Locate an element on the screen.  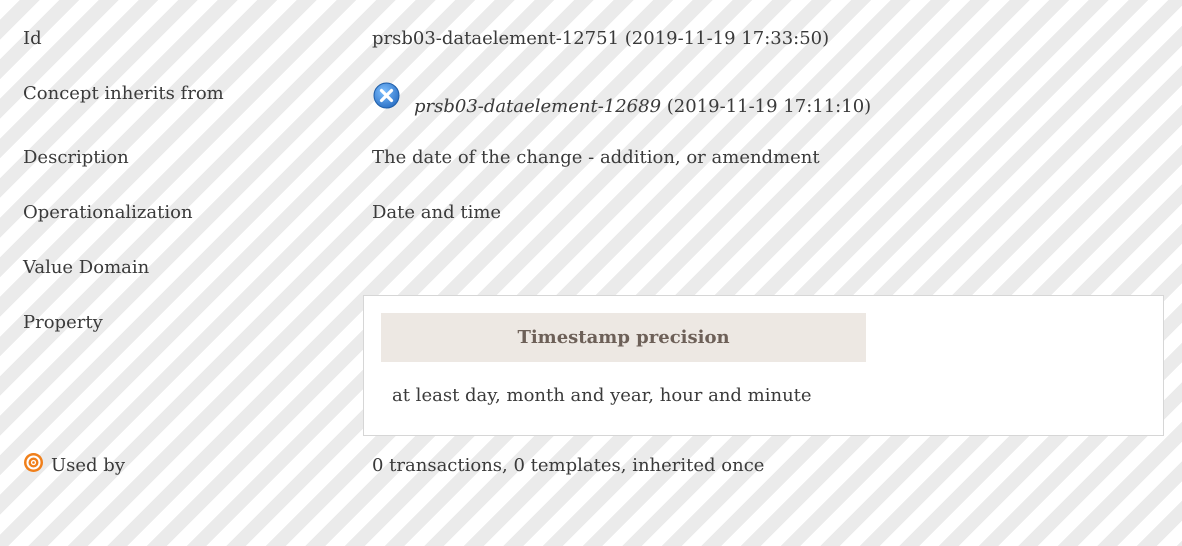
inherits-label: Concept inherits from is located at coordinates (123, 93).